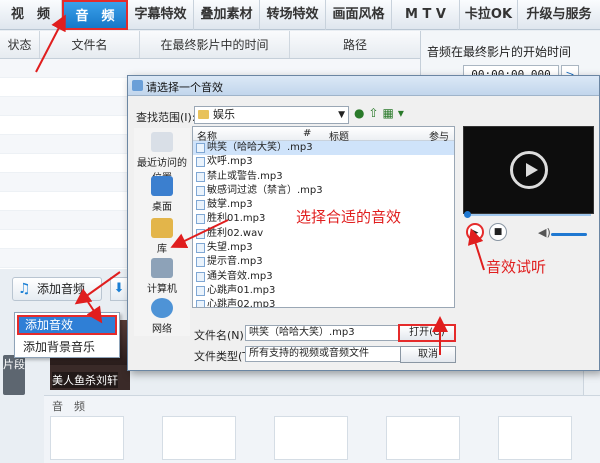 The width and height of the screenshot is (600, 463). I want to click on place-computer: 计算机, so click(162, 276).